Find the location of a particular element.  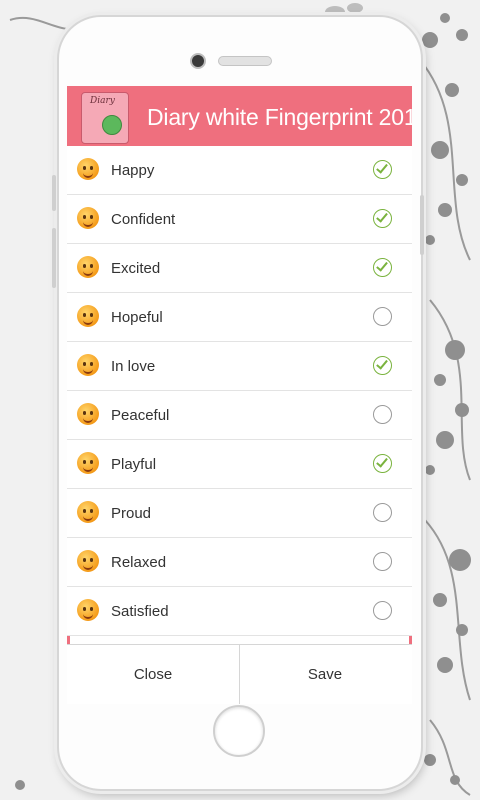

mood-row: Confident is located at coordinates (239, 219).